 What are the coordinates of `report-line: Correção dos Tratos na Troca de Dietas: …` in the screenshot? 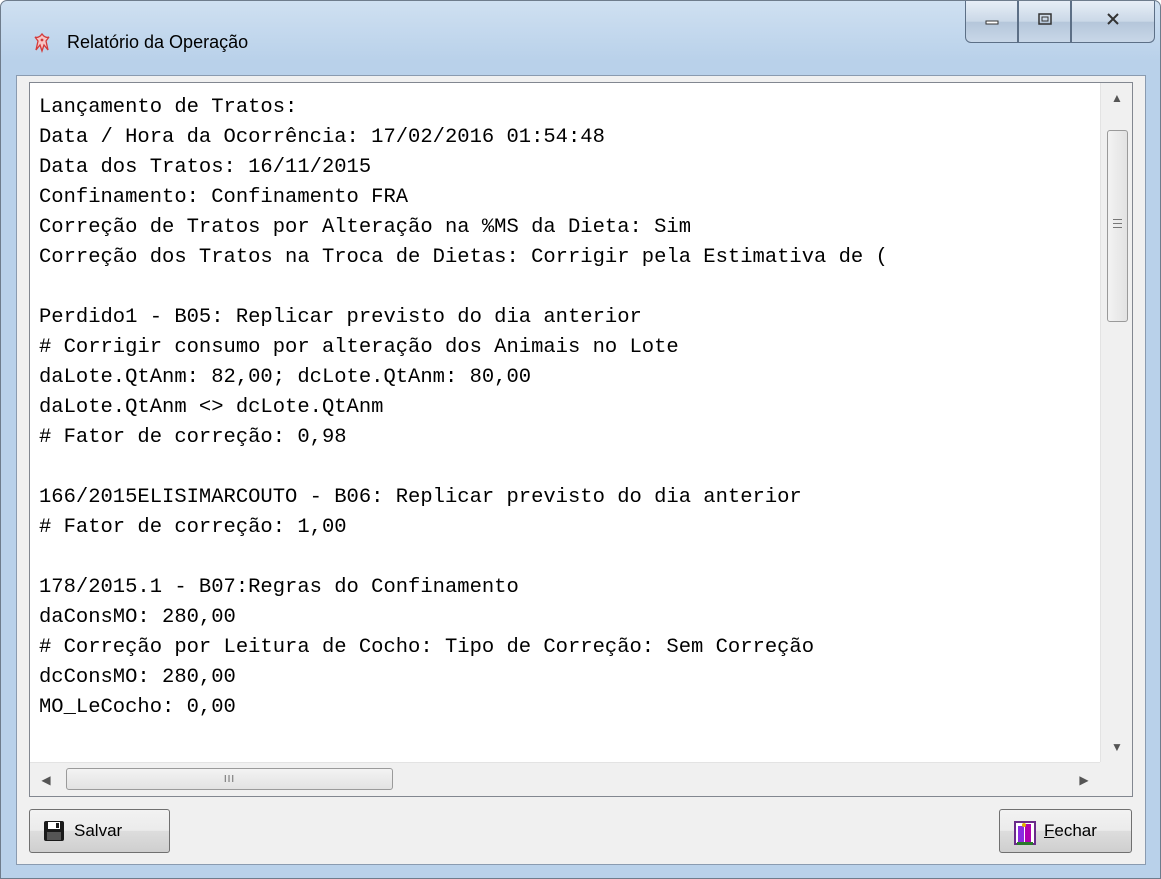 It's located at (463, 257).